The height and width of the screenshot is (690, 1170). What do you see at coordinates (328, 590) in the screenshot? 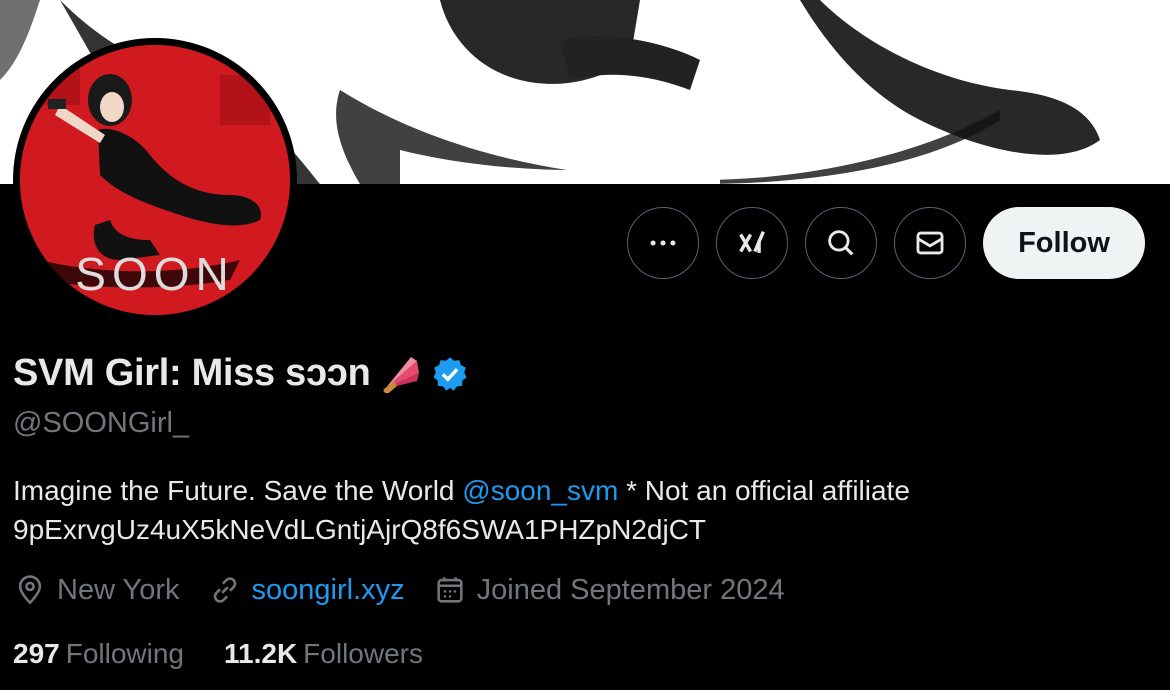
I see `website-link: soongirl.xyz` at bounding box center [328, 590].